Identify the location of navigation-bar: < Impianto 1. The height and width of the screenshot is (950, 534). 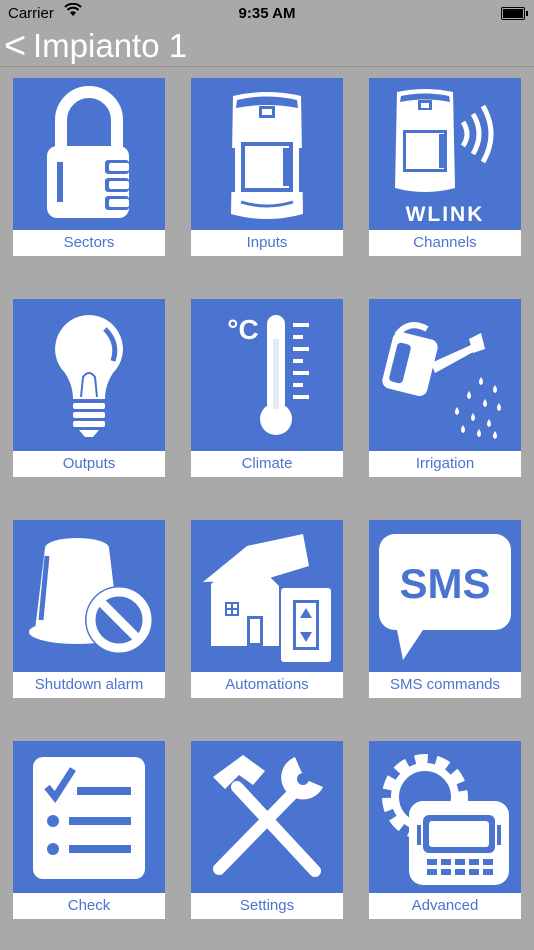
(267, 46).